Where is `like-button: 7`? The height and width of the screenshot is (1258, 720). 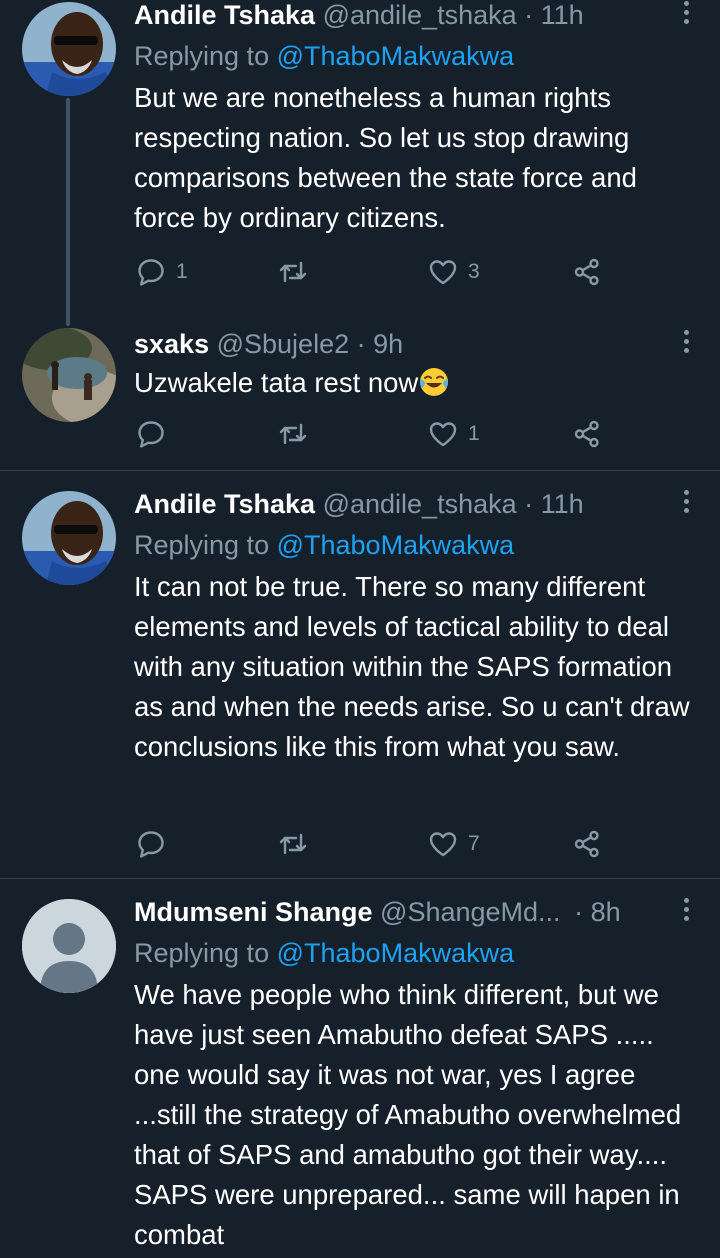
like-button: 7 is located at coordinates (454, 844).